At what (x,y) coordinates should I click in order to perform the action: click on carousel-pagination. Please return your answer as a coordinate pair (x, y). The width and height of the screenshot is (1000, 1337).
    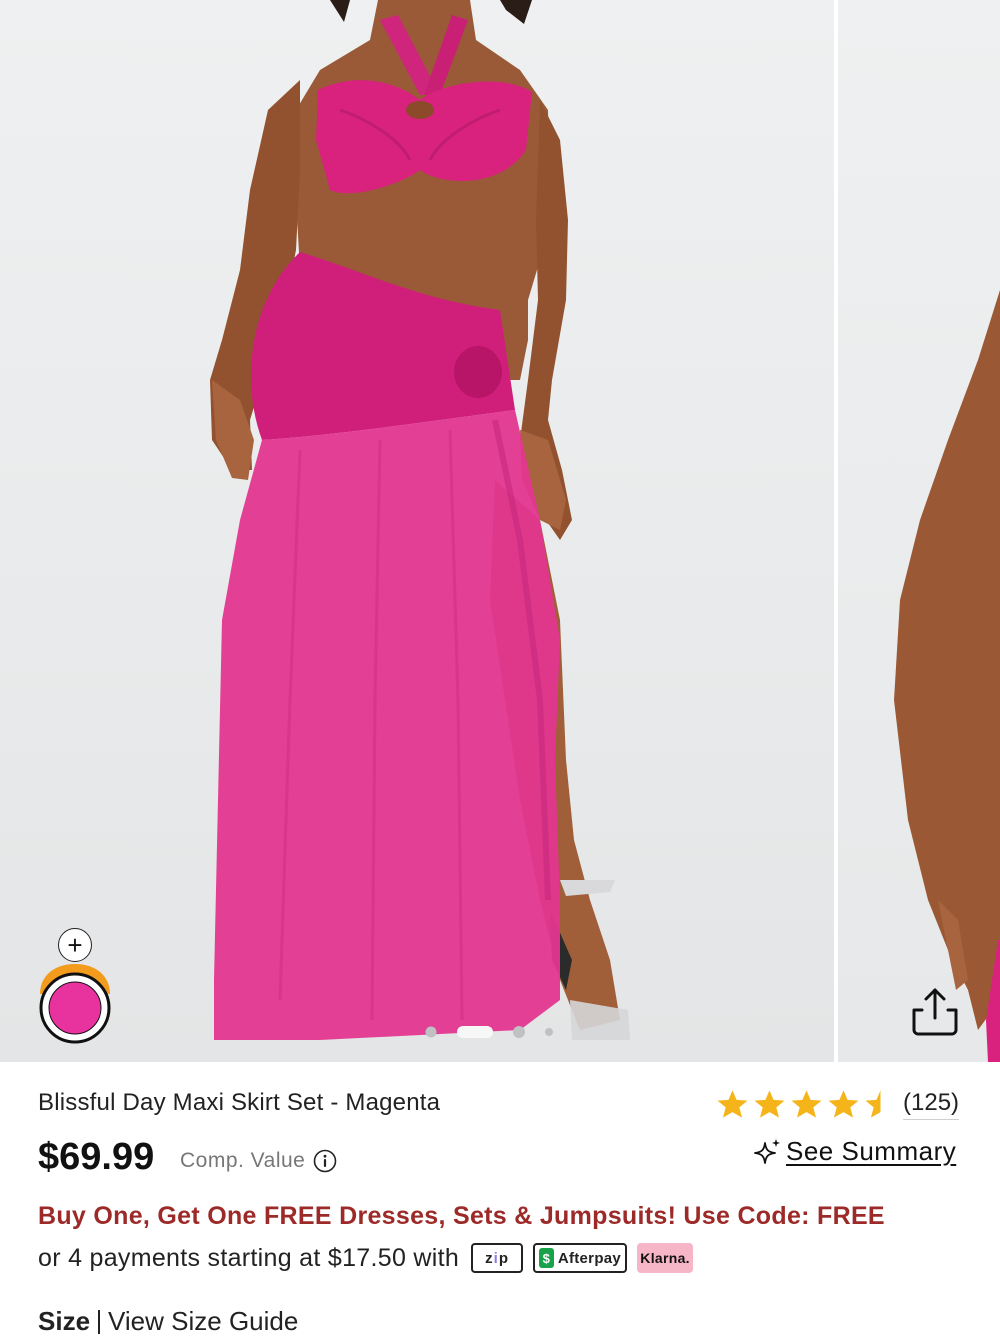
    Looking at the image, I should click on (493, 1032).